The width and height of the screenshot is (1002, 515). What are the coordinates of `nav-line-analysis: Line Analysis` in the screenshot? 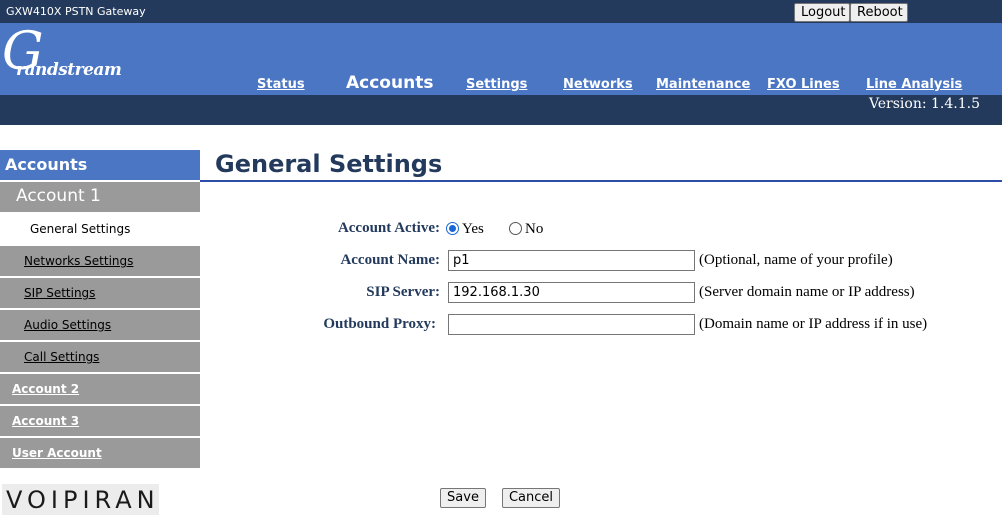 It's located at (914, 84).